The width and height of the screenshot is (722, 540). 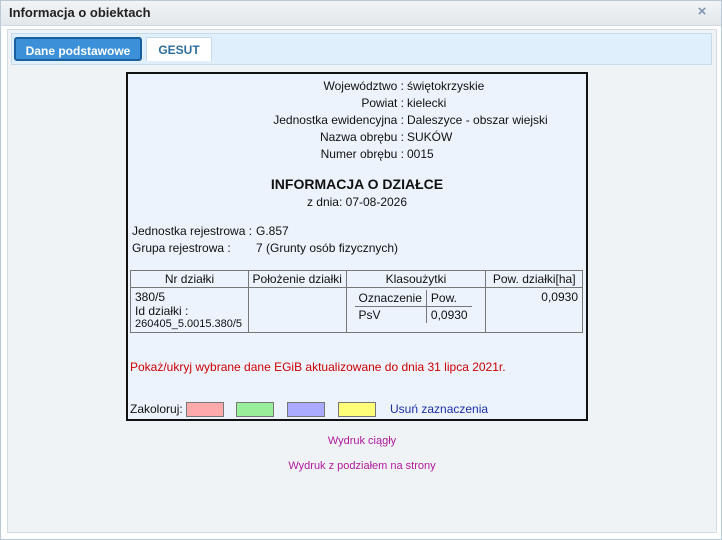 What do you see at coordinates (80, 12) in the screenshot?
I see `dialog-title: Informacja o obiektach` at bounding box center [80, 12].